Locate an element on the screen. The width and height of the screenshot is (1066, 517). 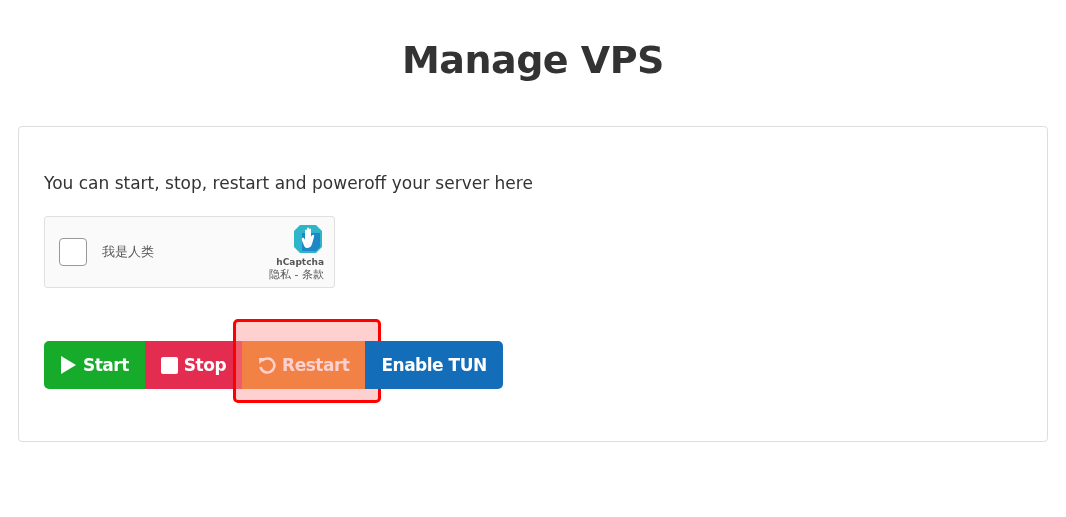
captcha-label: 我是人类 is located at coordinates (128, 252).